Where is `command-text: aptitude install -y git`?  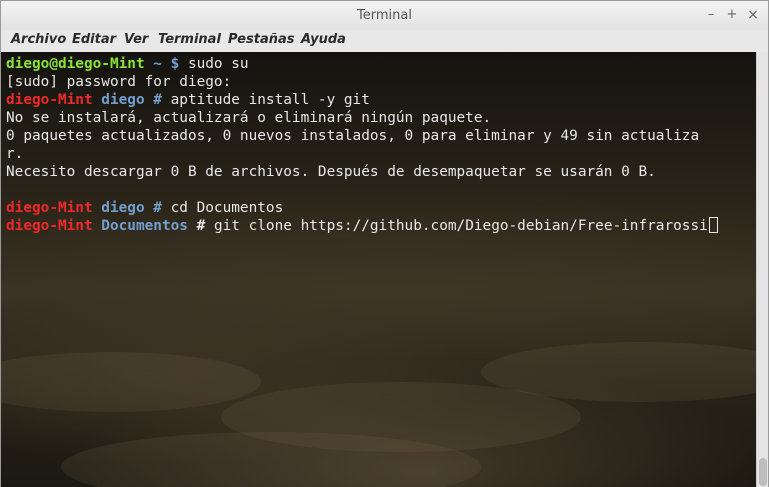 command-text: aptitude install -y git is located at coordinates (265, 100).